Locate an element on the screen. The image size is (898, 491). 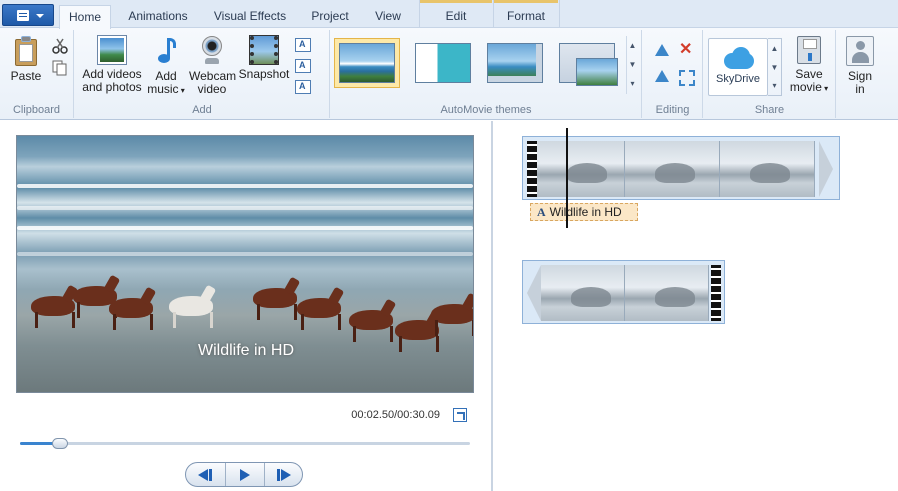
add-videos-photos-button: Add videos and photos is located at coordinates (112, 64).